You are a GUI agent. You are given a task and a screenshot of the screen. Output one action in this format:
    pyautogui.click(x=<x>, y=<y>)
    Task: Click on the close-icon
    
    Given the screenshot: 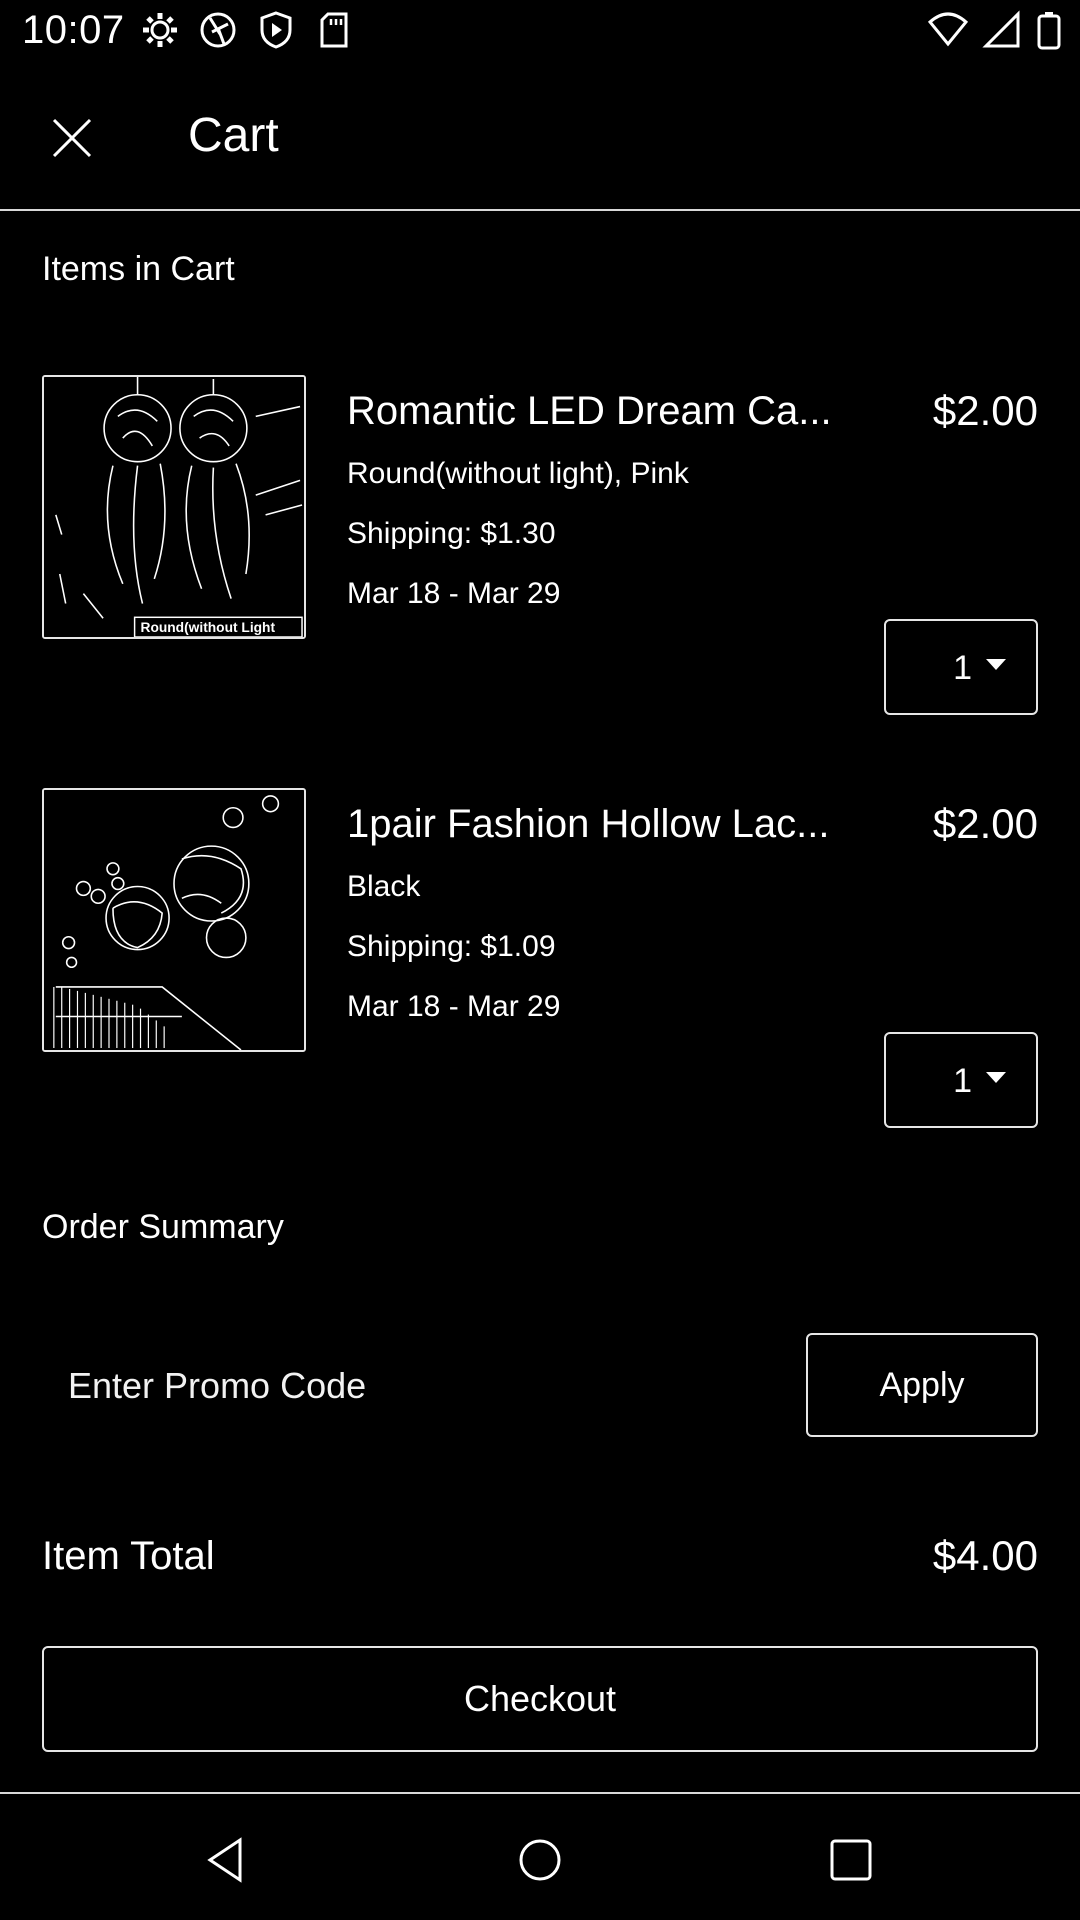 What is the action you would take?
    pyautogui.click(x=72, y=140)
    